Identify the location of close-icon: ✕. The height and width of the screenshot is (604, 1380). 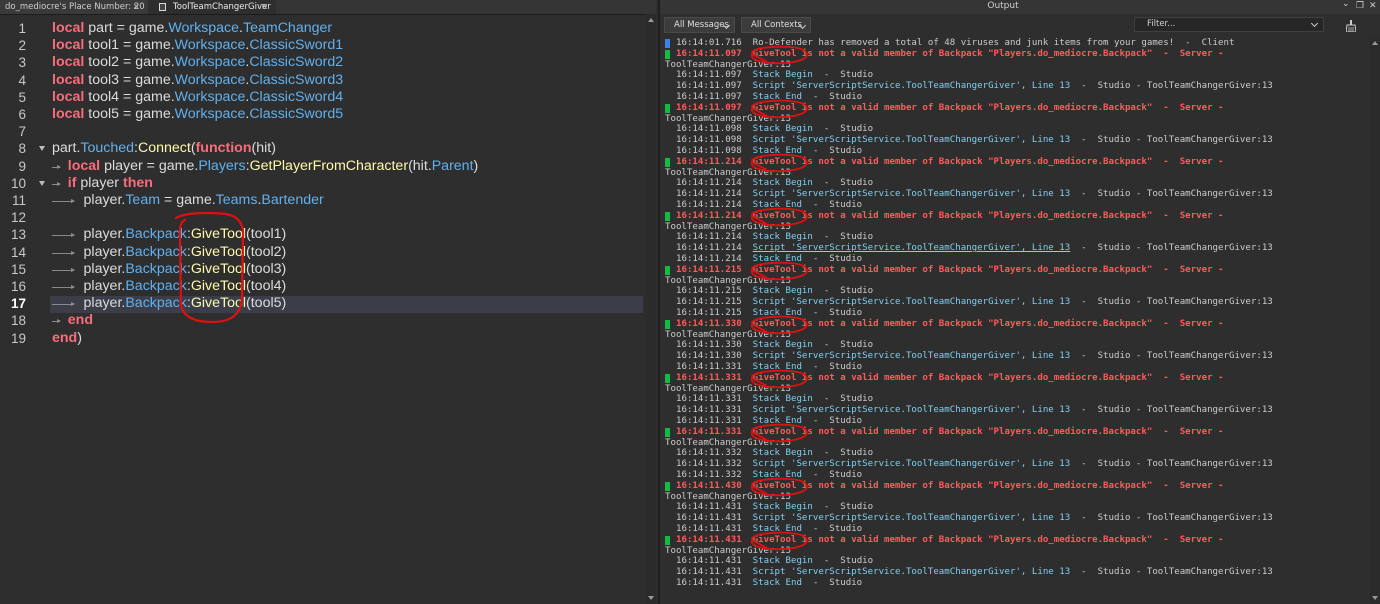
(1373, 6).